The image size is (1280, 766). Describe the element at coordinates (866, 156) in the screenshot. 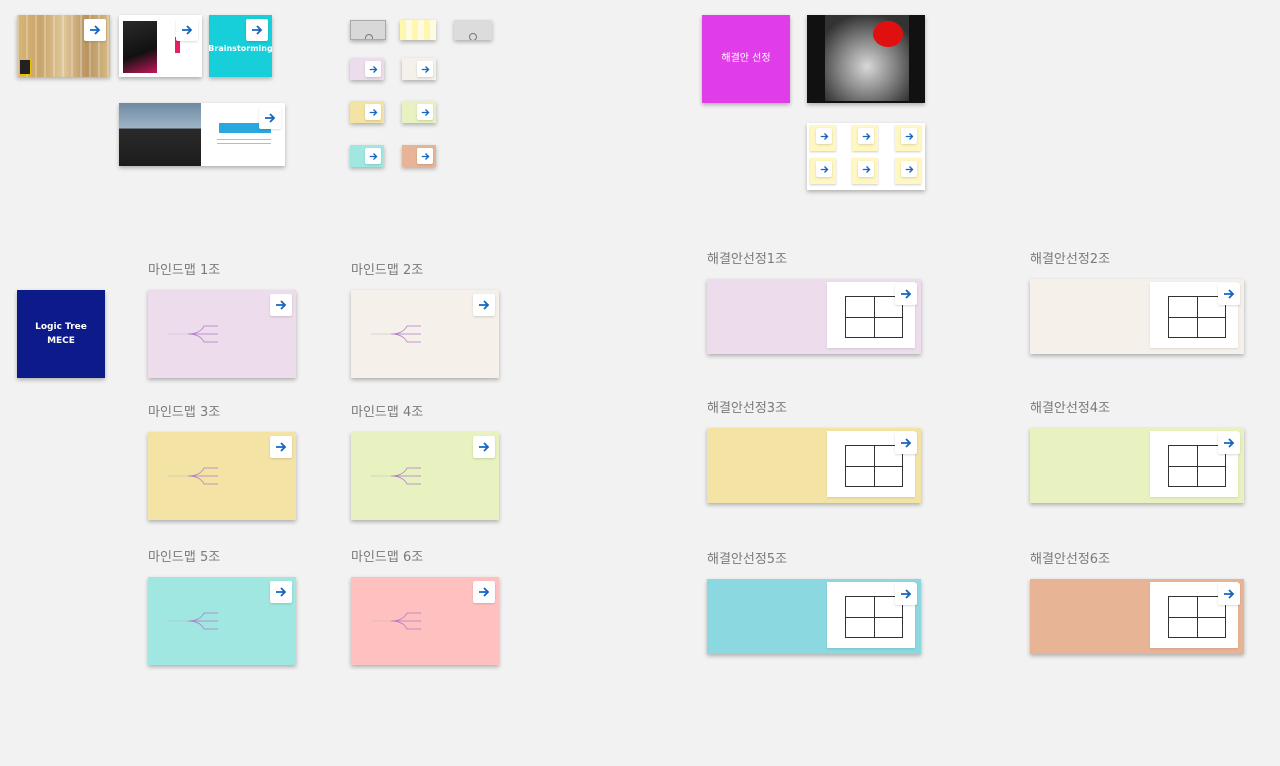

I see `sticky-pack-card` at that location.